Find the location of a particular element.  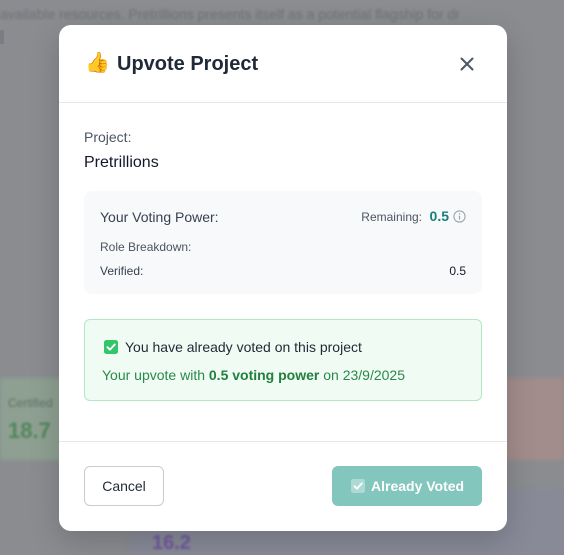

already-voted-label: Already Voted is located at coordinates (418, 486).